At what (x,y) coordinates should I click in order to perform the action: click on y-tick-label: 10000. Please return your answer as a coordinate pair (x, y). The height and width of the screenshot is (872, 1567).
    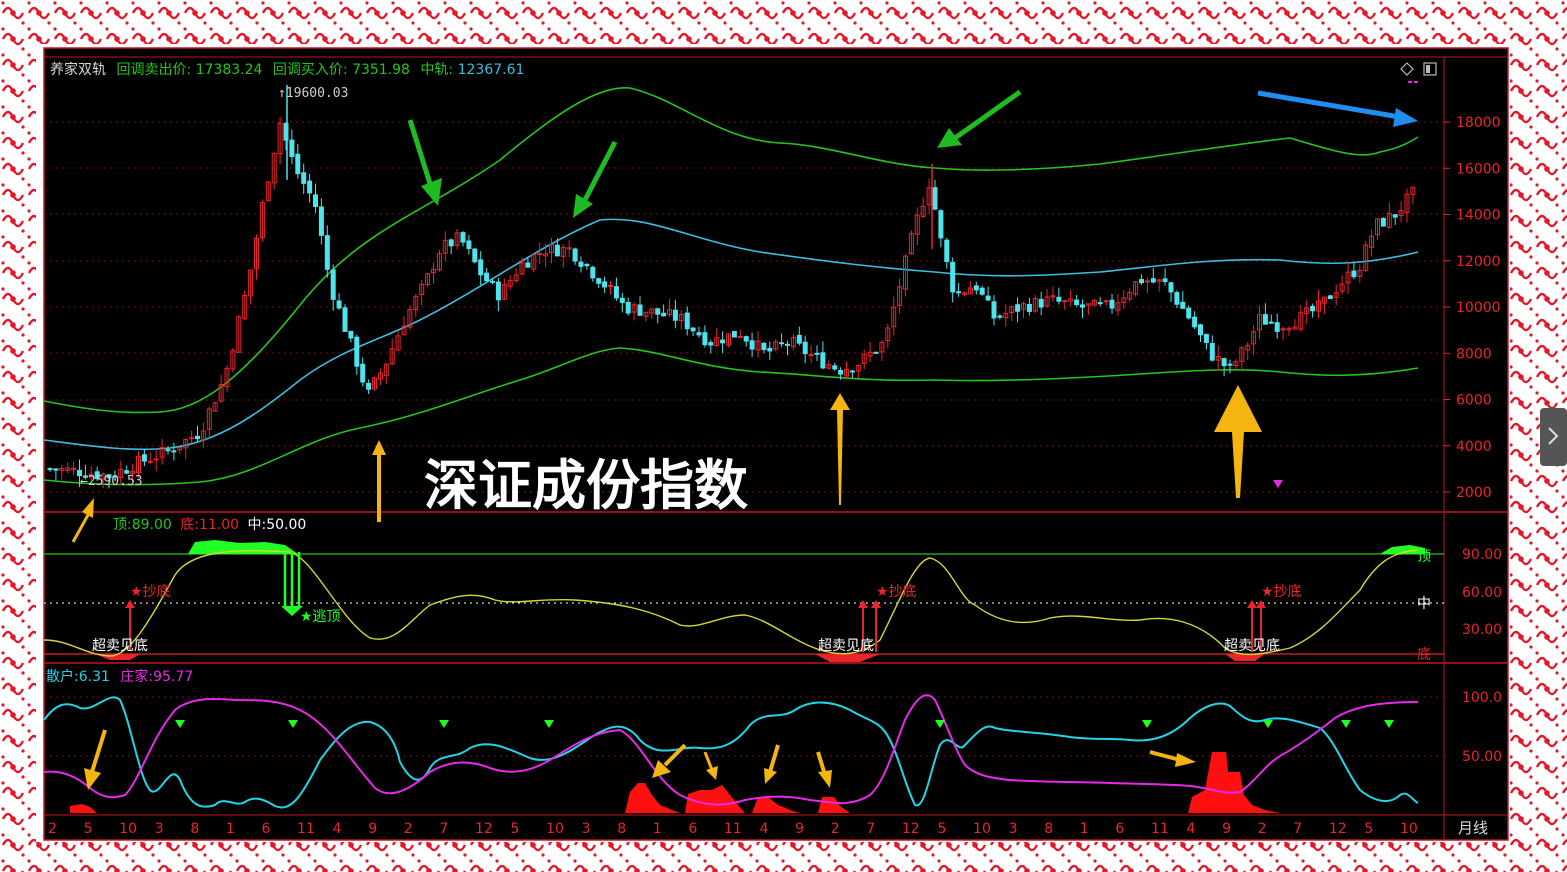
    Looking at the image, I should click on (1478, 308).